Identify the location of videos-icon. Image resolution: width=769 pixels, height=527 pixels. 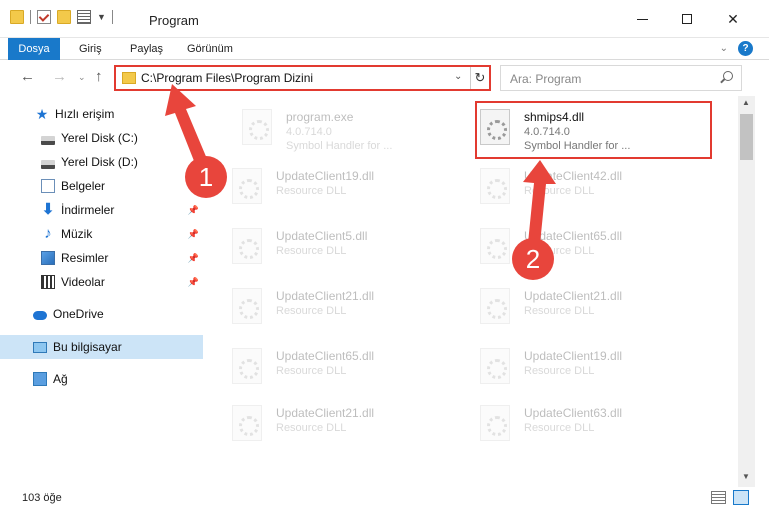
(48, 282).